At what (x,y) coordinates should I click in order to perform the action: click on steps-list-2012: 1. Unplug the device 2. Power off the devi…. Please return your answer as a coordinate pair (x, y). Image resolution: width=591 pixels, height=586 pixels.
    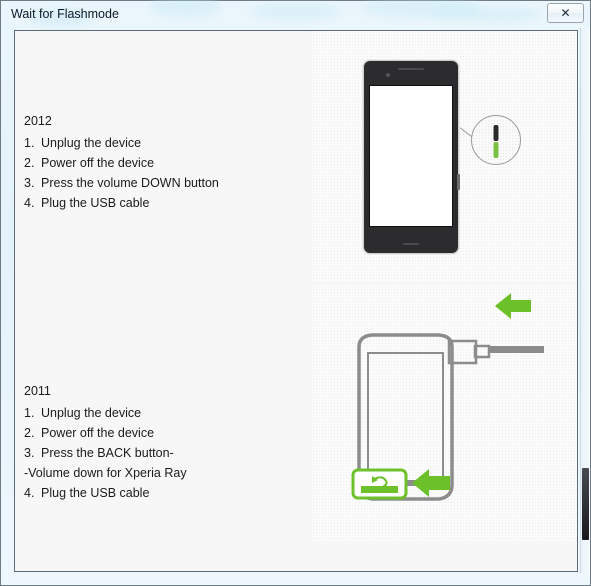
    Looking at the image, I should click on (121, 173).